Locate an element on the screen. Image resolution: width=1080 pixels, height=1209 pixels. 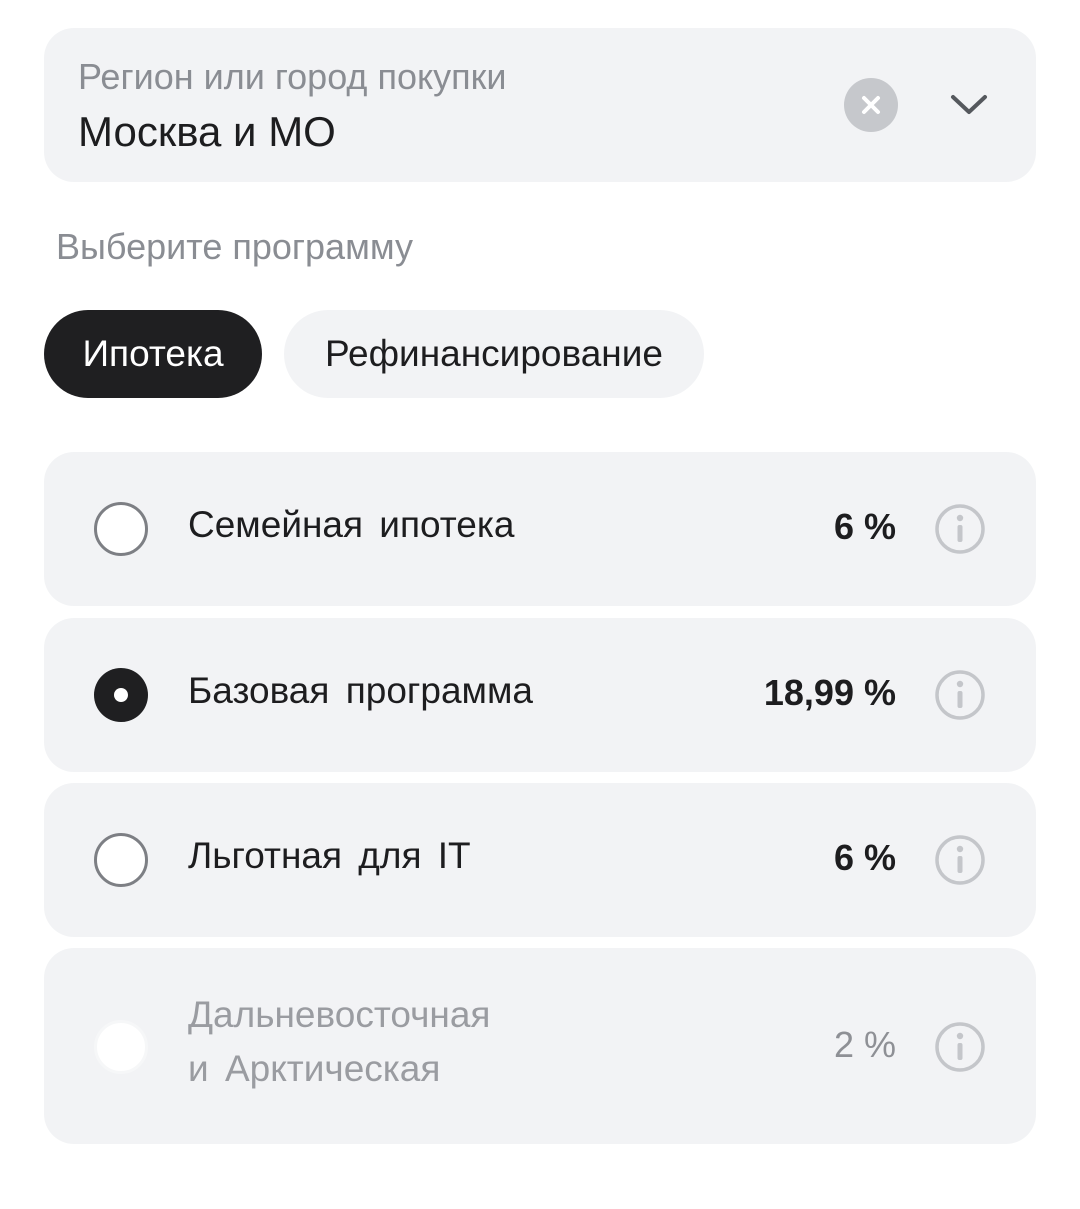
region-select-label: Регион или город покупки is located at coordinates (292, 76).